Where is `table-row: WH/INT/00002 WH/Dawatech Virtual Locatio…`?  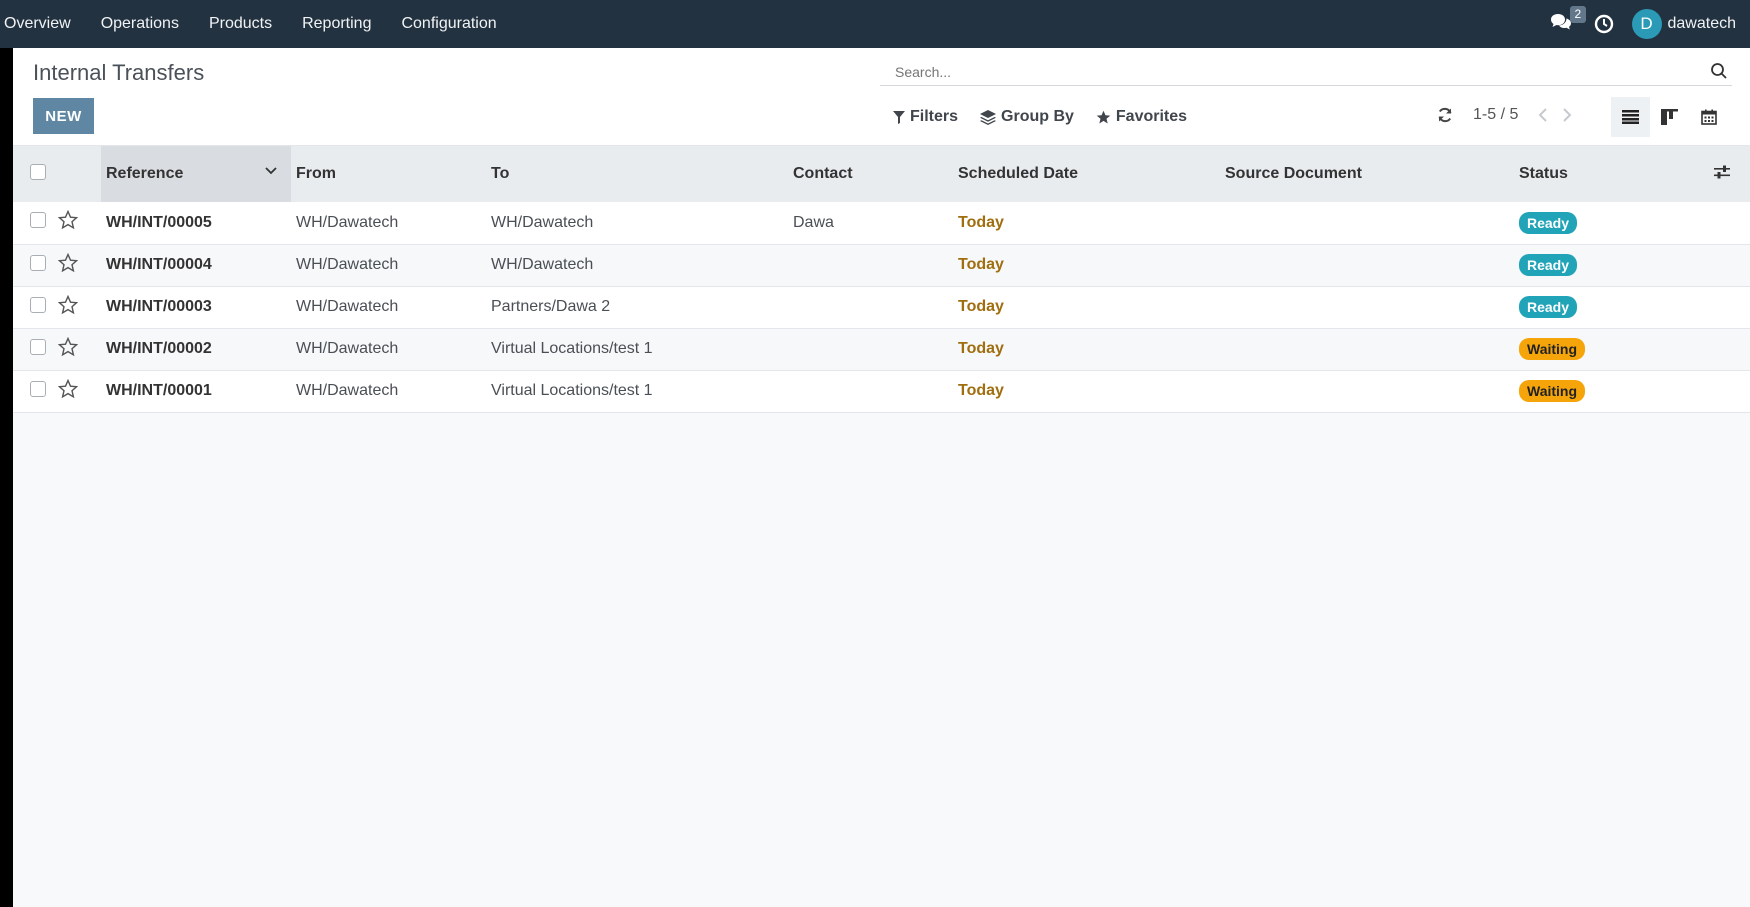 table-row: WH/INT/00002 WH/Dawatech Virtual Locatio… is located at coordinates (881, 349).